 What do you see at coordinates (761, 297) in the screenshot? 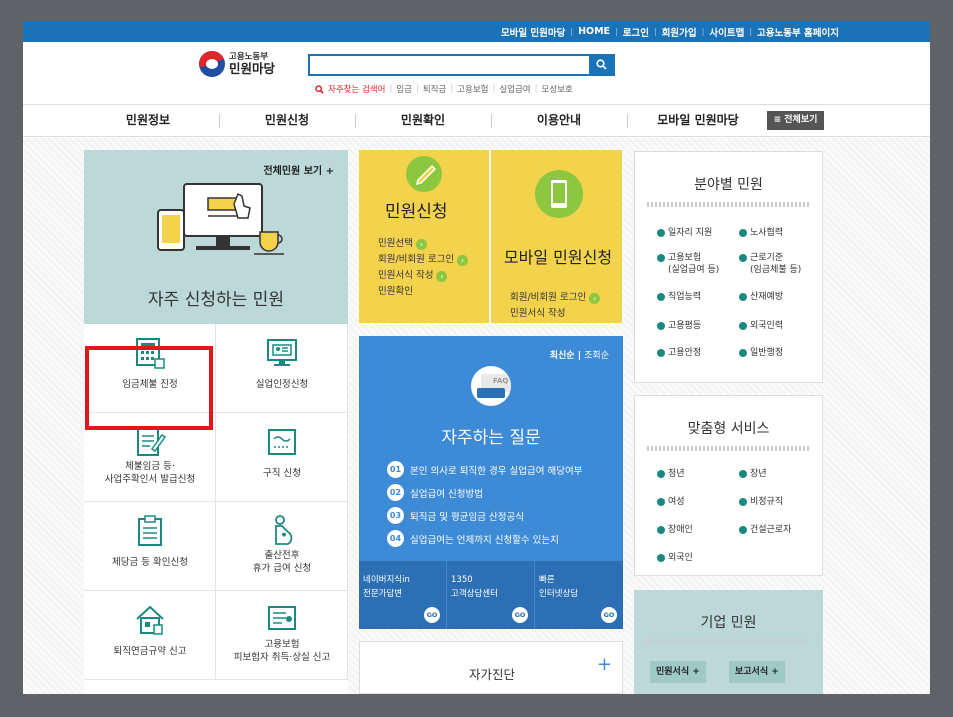
I see `field-item: 산재예방` at bounding box center [761, 297].